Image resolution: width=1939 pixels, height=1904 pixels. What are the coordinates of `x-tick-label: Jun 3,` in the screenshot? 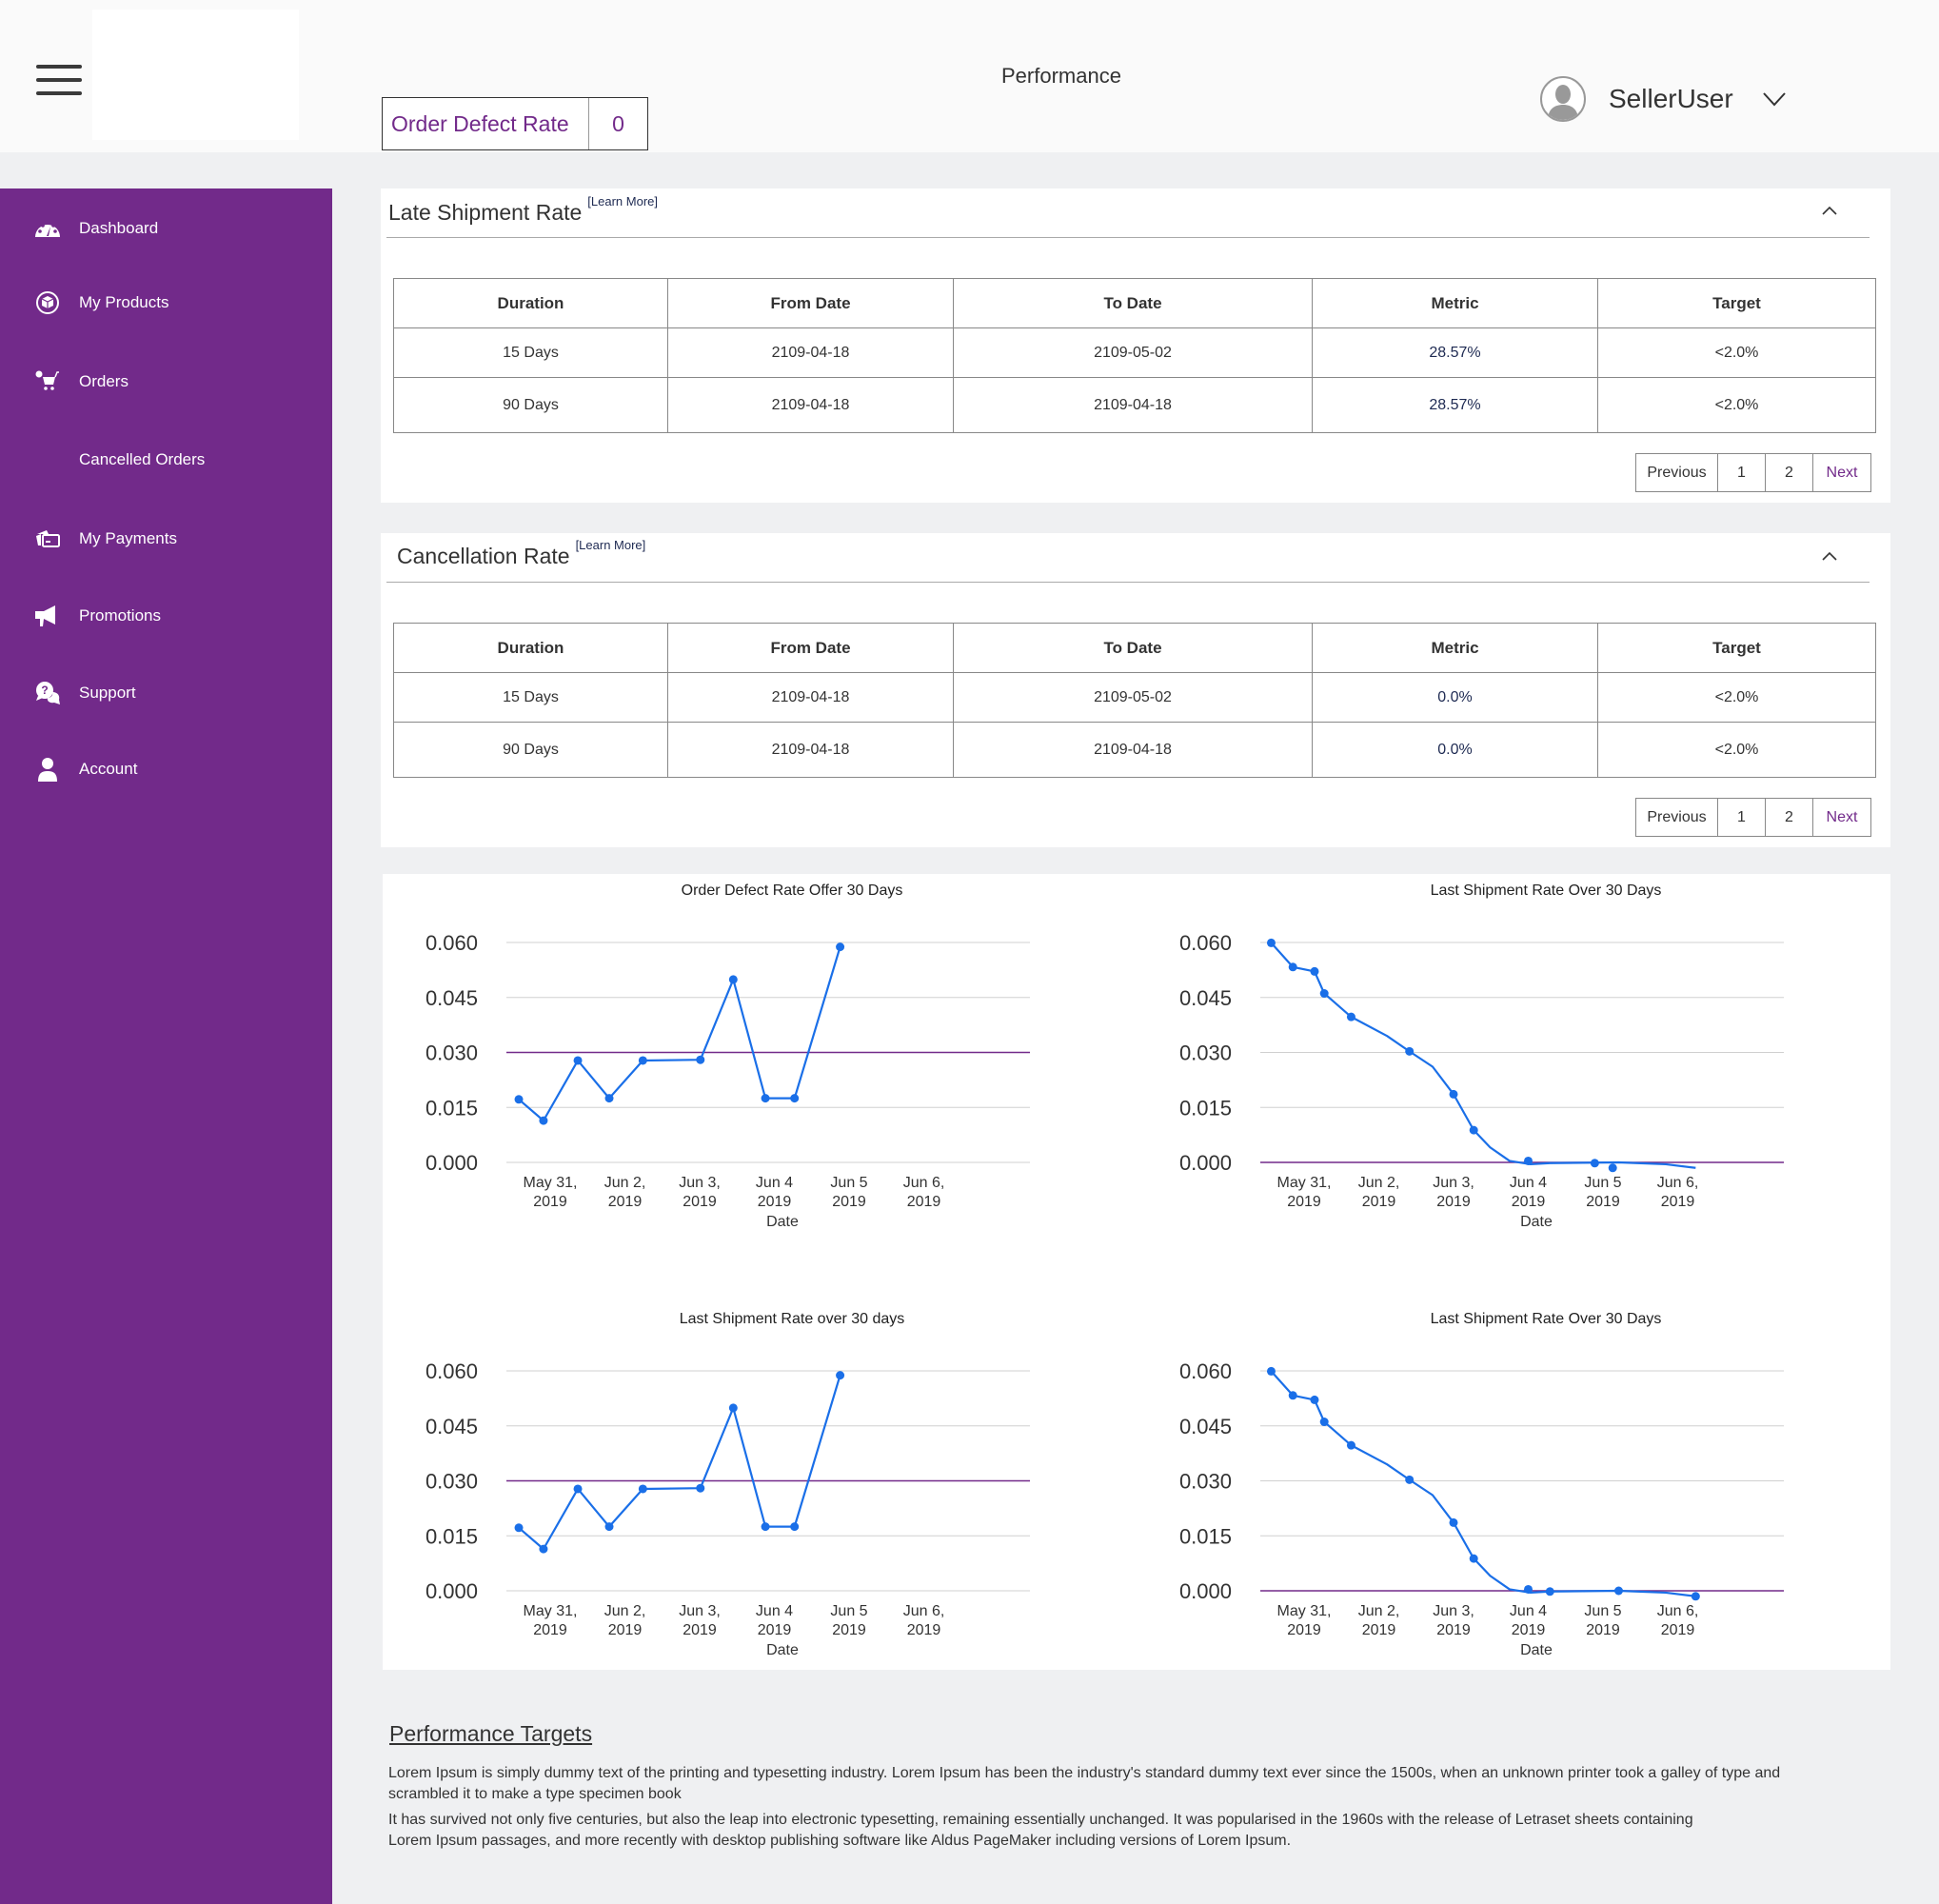 It's located at (1453, 1611).